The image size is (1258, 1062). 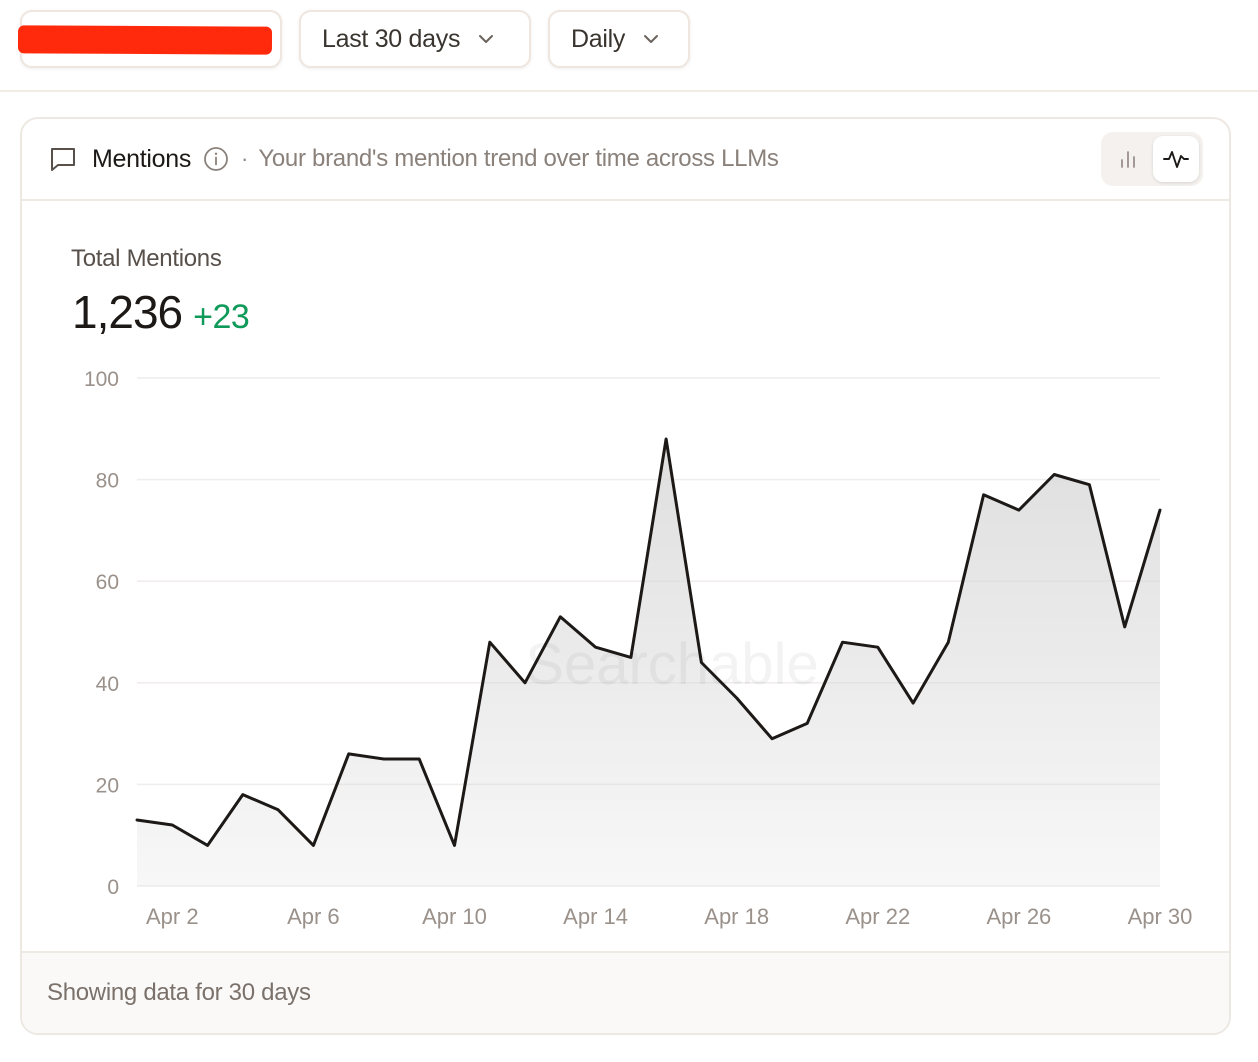 I want to click on y-tick-label: 60, so click(x=107, y=582).